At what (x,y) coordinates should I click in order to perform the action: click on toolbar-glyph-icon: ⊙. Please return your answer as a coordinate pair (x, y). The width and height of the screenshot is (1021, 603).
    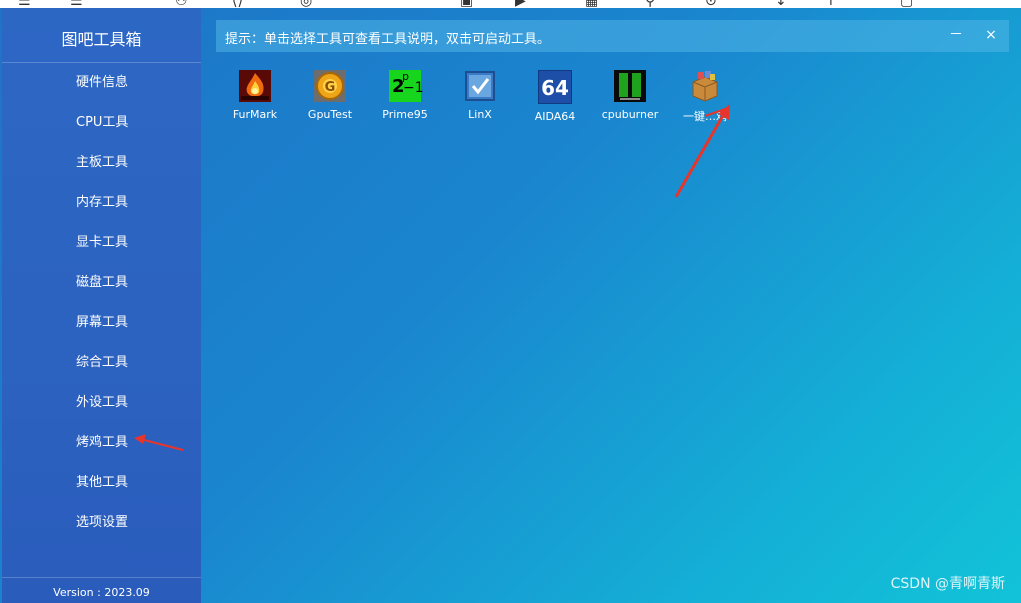
    Looking at the image, I should click on (711, 4).